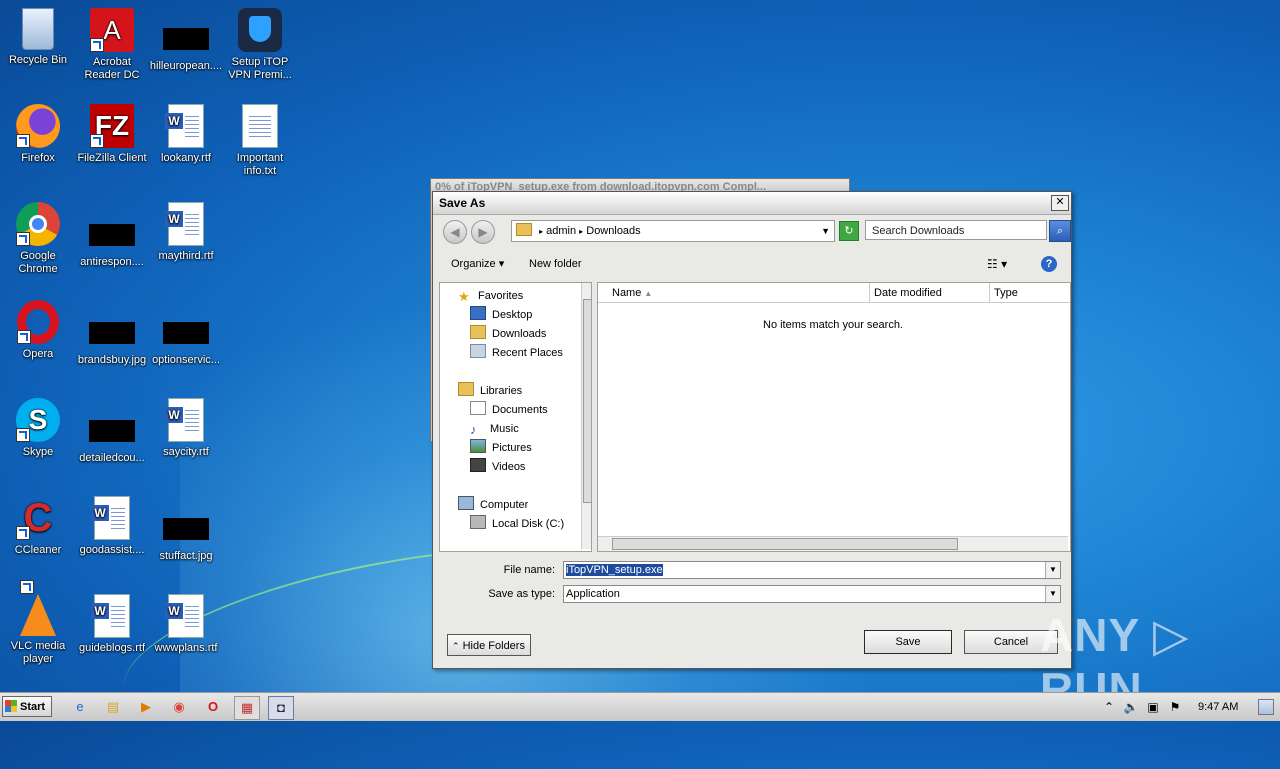 This screenshot has width=1280, height=769. I want to click on show-hidden-icons-icon: ⌃, so click(1109, 707).